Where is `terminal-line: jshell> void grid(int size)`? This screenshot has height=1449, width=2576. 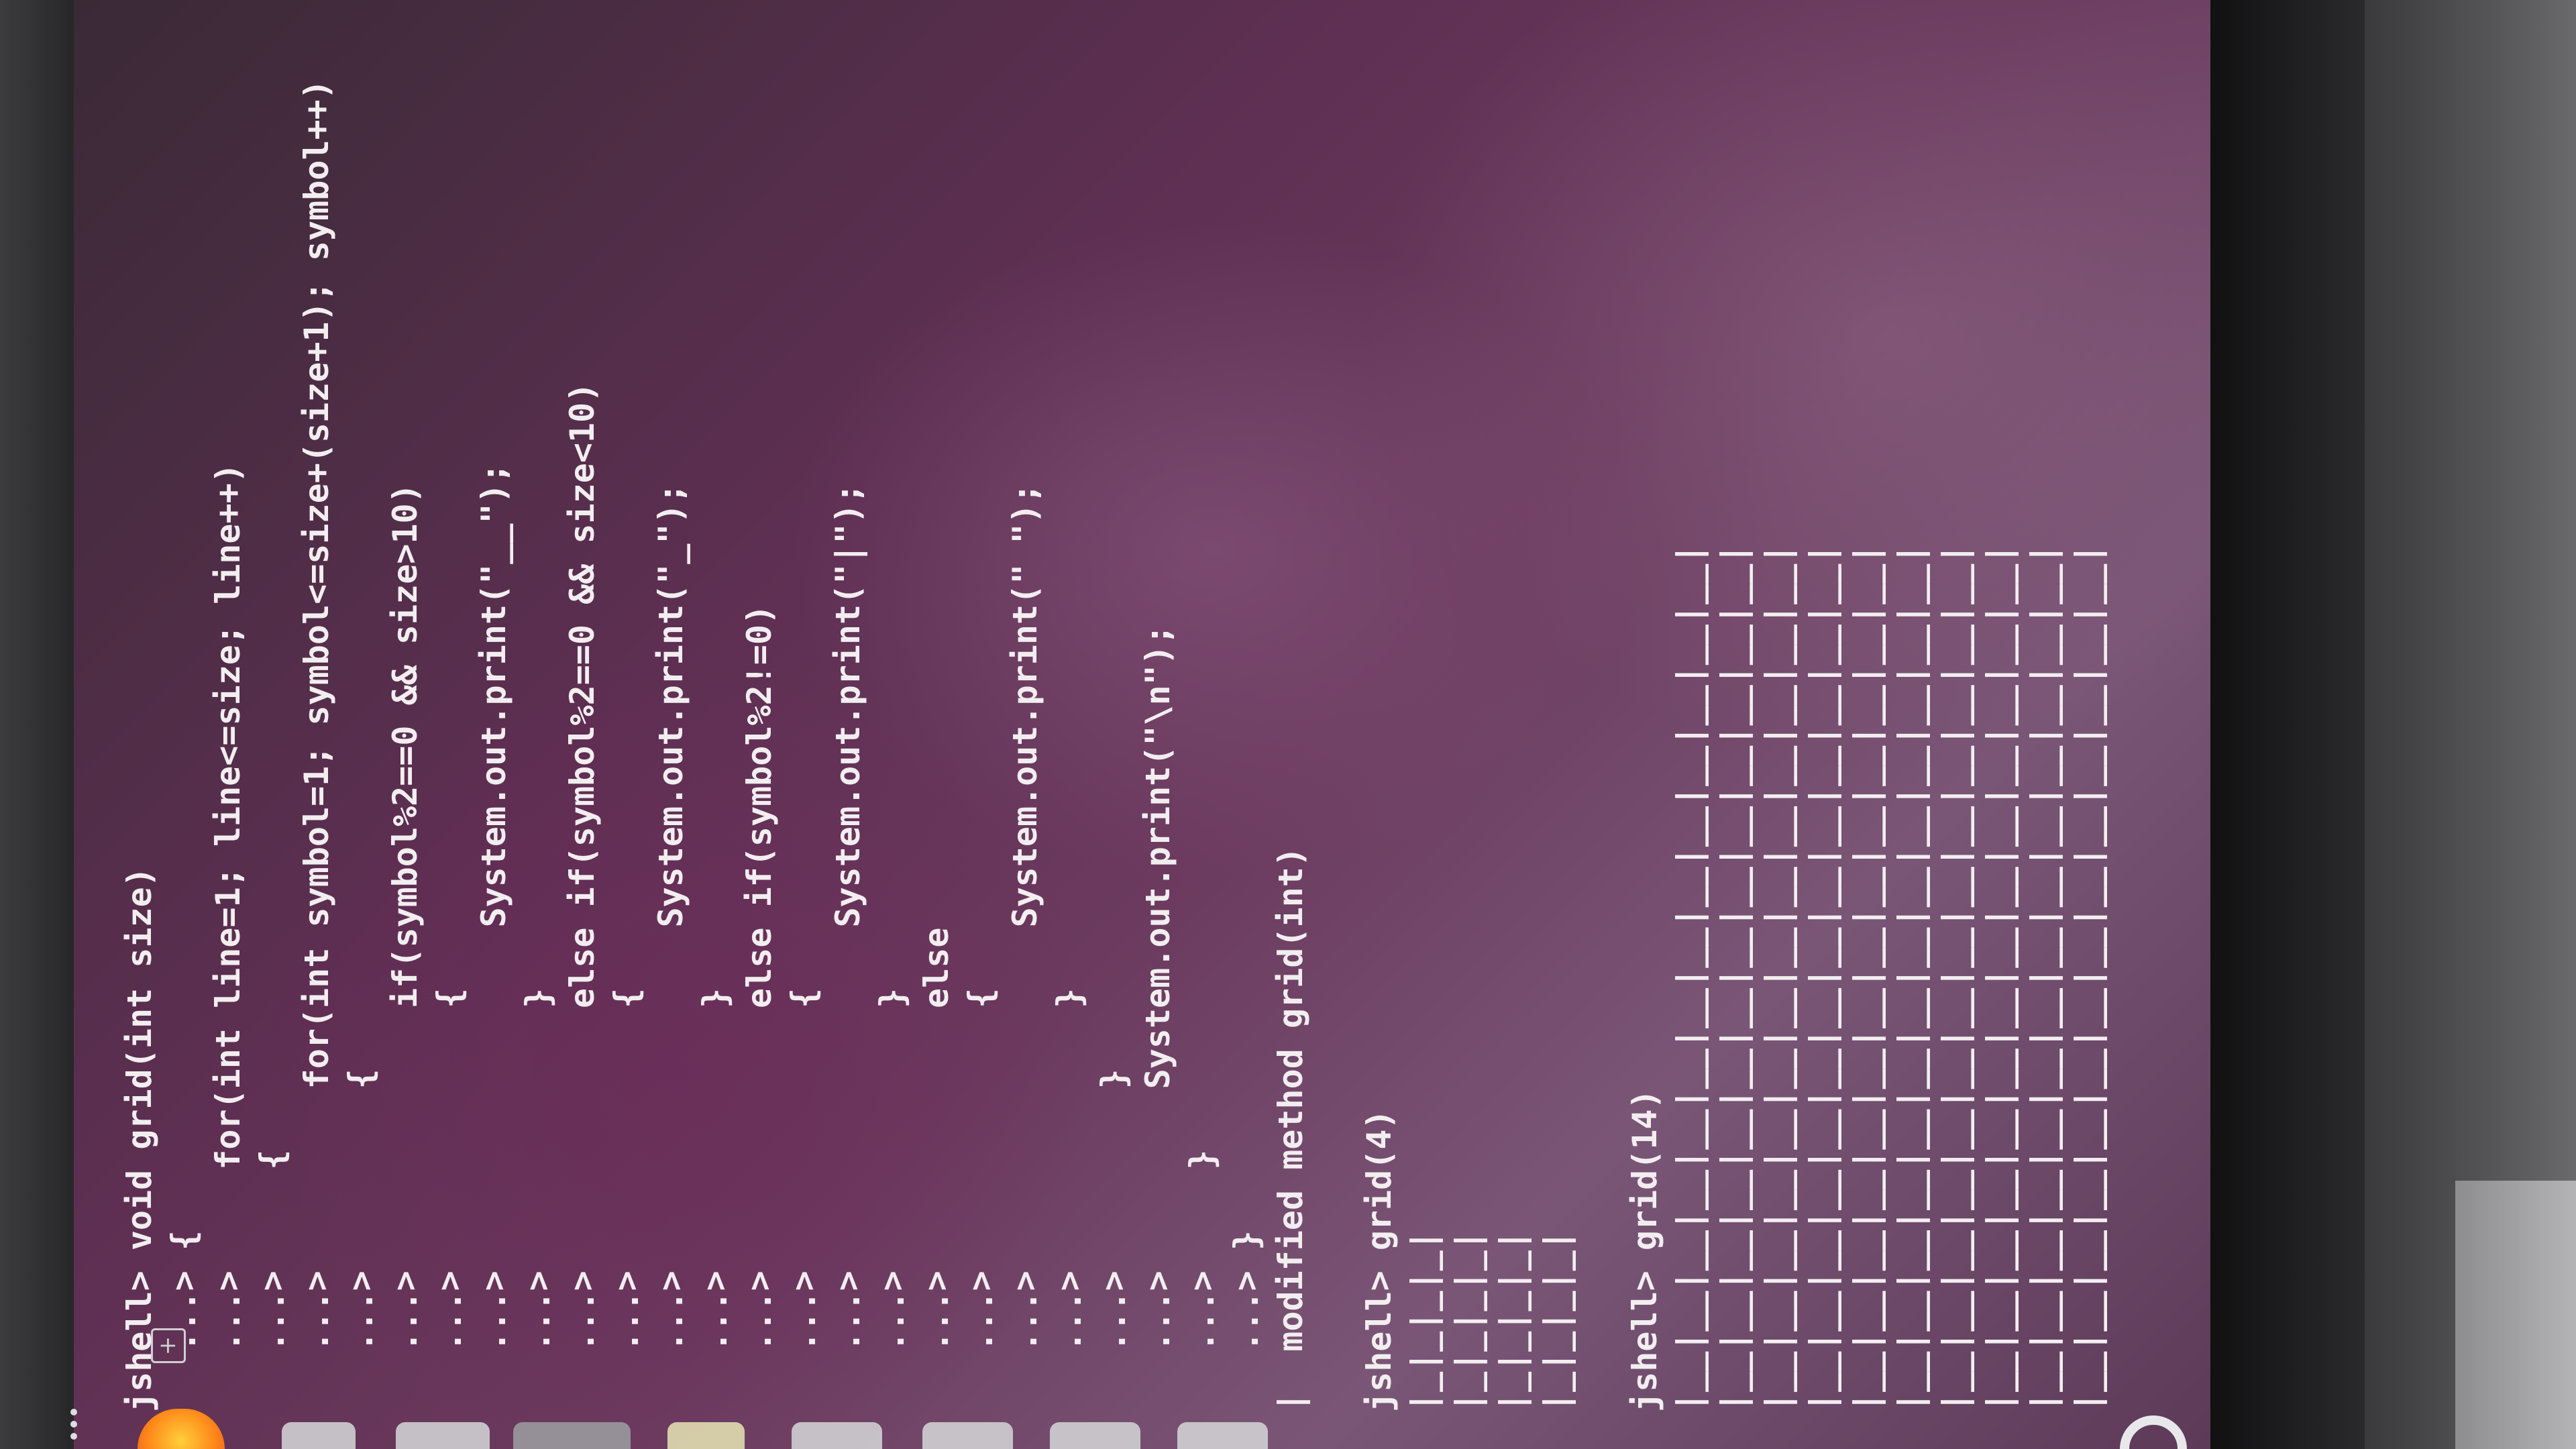 terminal-line: jshell> void grid(int size) is located at coordinates (139, 1139).